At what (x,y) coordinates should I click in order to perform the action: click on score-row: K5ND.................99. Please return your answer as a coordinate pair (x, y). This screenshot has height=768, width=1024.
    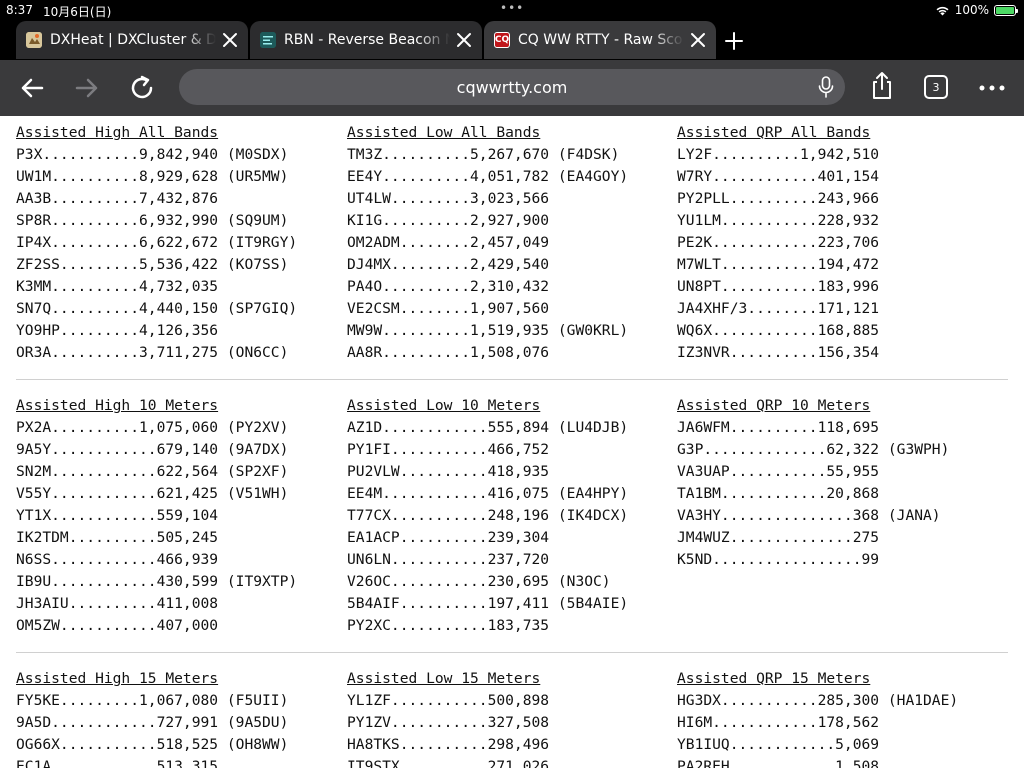
    Looking at the image, I should click on (778, 559).